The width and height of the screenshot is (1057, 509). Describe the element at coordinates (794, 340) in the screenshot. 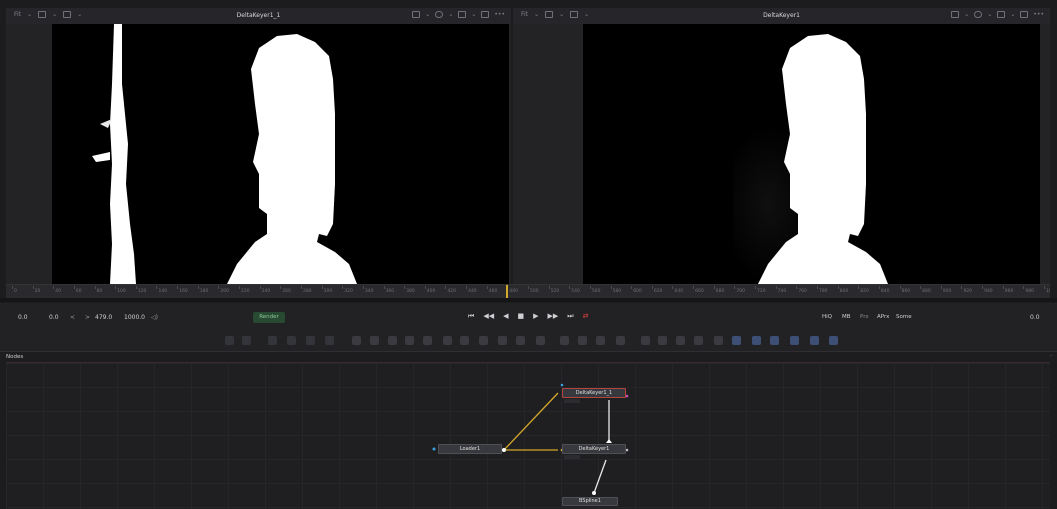

I see `light-tool-icon` at that location.